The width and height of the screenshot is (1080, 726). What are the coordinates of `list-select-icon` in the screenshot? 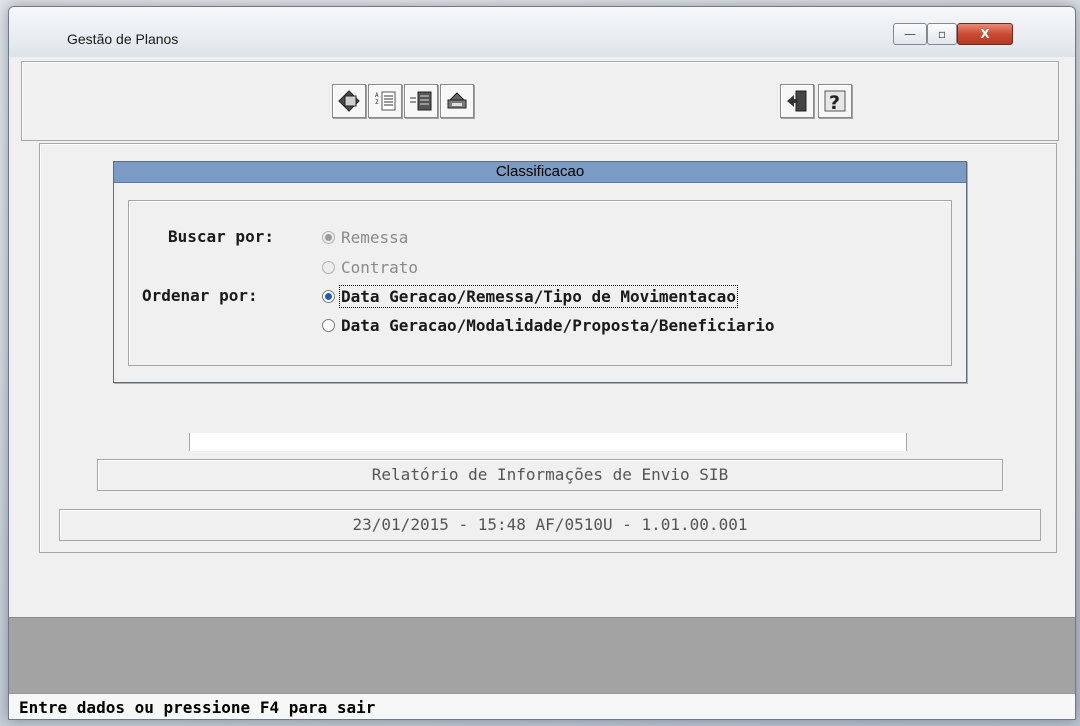 It's located at (421, 101).